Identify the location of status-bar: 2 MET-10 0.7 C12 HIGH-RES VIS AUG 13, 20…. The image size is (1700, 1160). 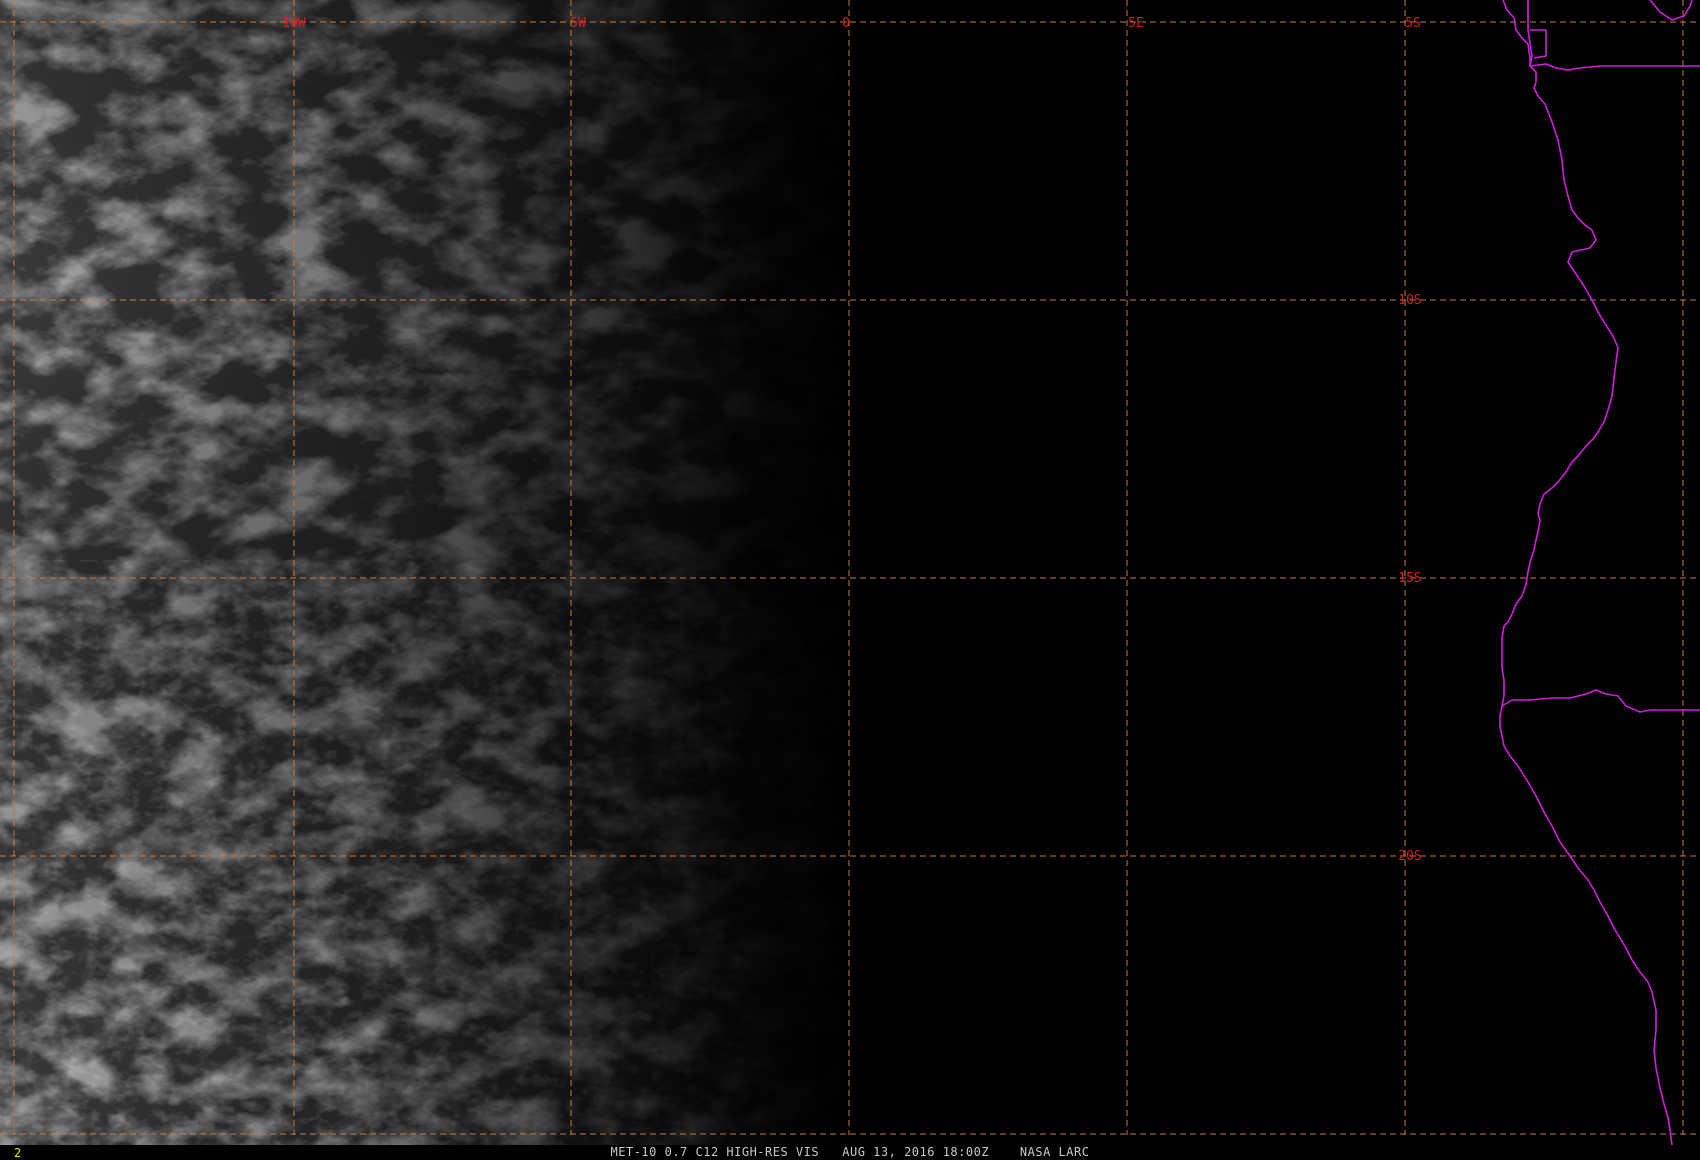
(850, 1152).